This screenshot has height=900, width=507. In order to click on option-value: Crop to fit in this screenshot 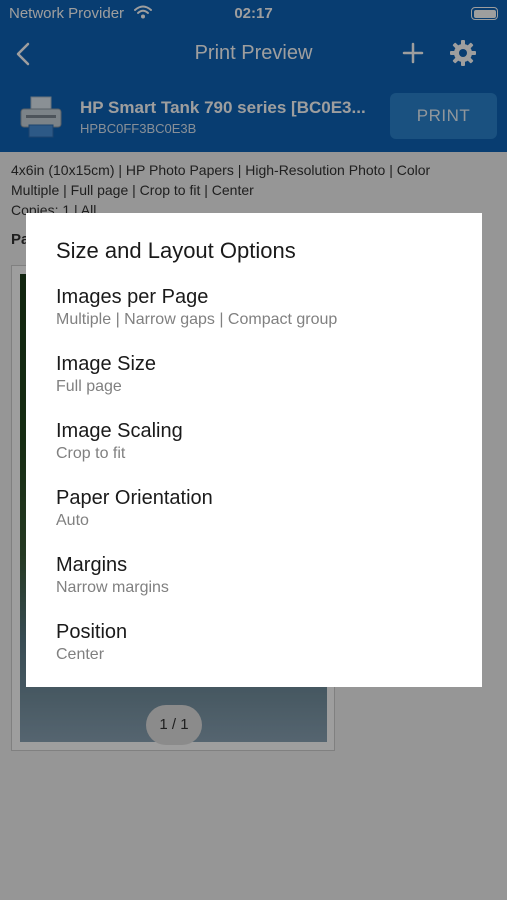, I will do `click(91, 453)`.